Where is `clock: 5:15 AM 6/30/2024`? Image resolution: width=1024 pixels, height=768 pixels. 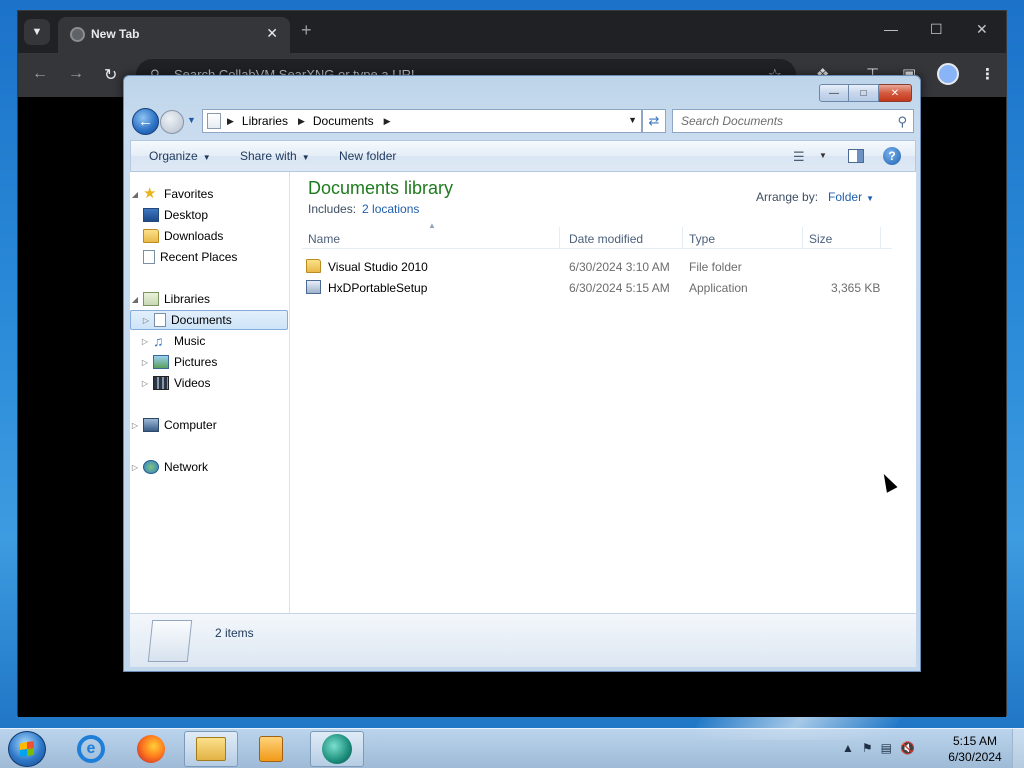 clock: 5:15 AM 6/30/2024 is located at coordinates (975, 749).